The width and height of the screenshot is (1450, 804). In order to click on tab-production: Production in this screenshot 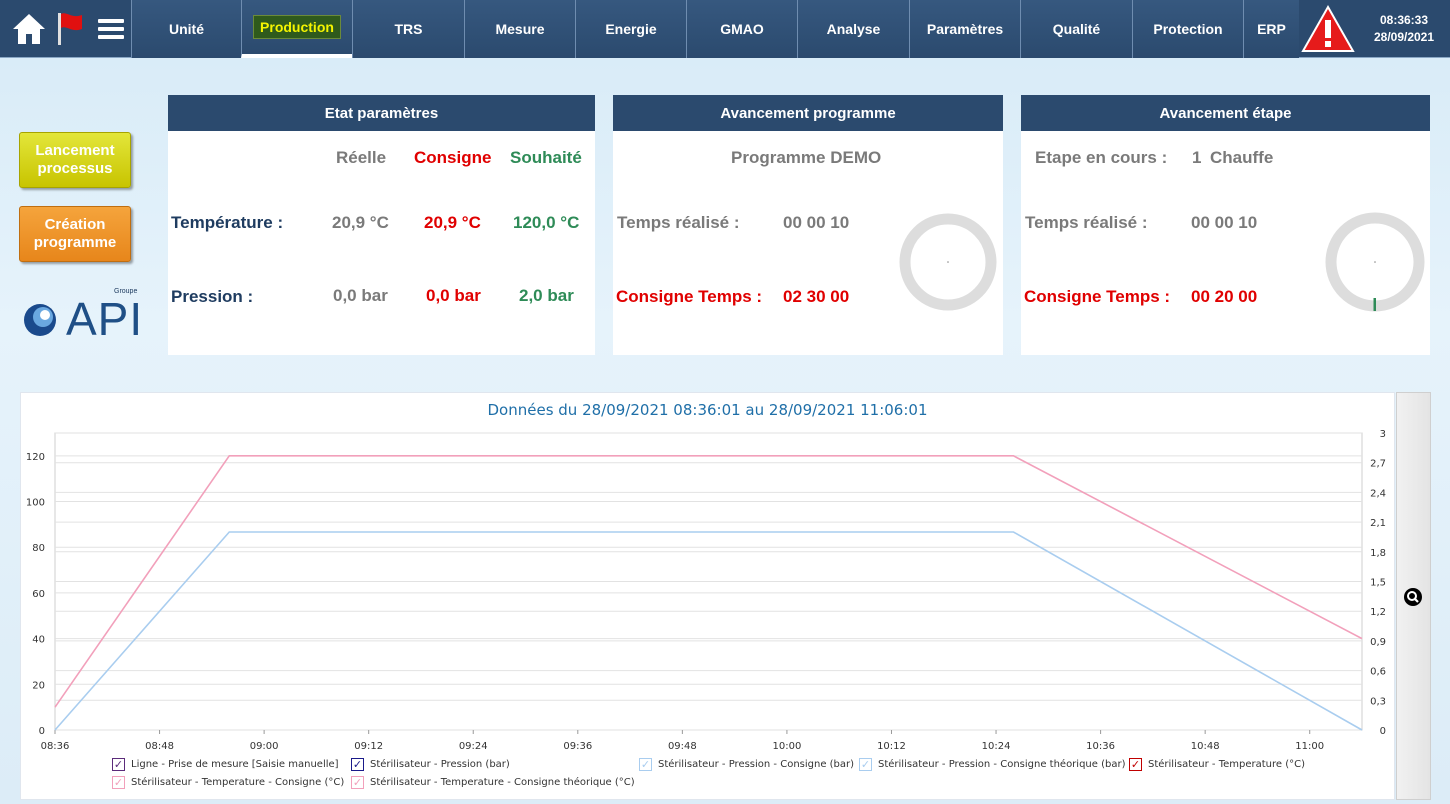, I will do `click(296, 29)`.